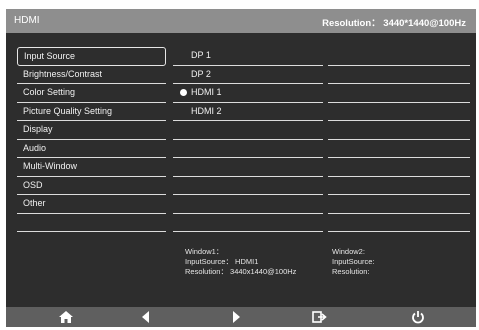 This screenshot has width=479, height=330. What do you see at coordinates (183, 92) in the screenshot?
I see `selected-dot-icon` at bounding box center [183, 92].